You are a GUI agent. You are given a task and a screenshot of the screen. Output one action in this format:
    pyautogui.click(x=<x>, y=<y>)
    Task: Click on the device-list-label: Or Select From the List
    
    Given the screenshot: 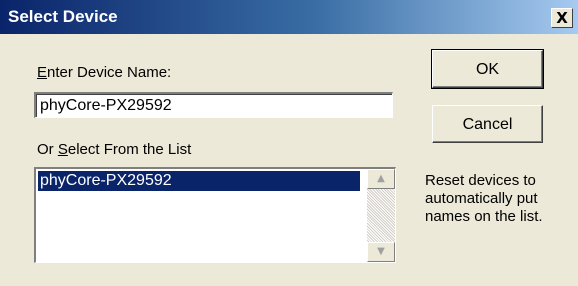 What is the action you would take?
    pyautogui.click(x=114, y=149)
    